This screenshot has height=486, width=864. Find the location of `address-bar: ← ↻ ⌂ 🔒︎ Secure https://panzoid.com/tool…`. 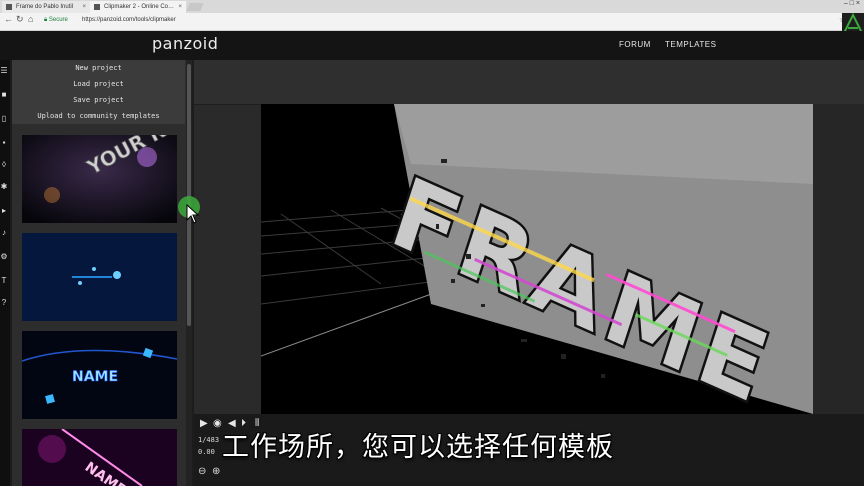

address-bar: ← ↻ ⌂ 🔒︎ Secure https://panzoid.com/tool… is located at coordinates (432, 22).